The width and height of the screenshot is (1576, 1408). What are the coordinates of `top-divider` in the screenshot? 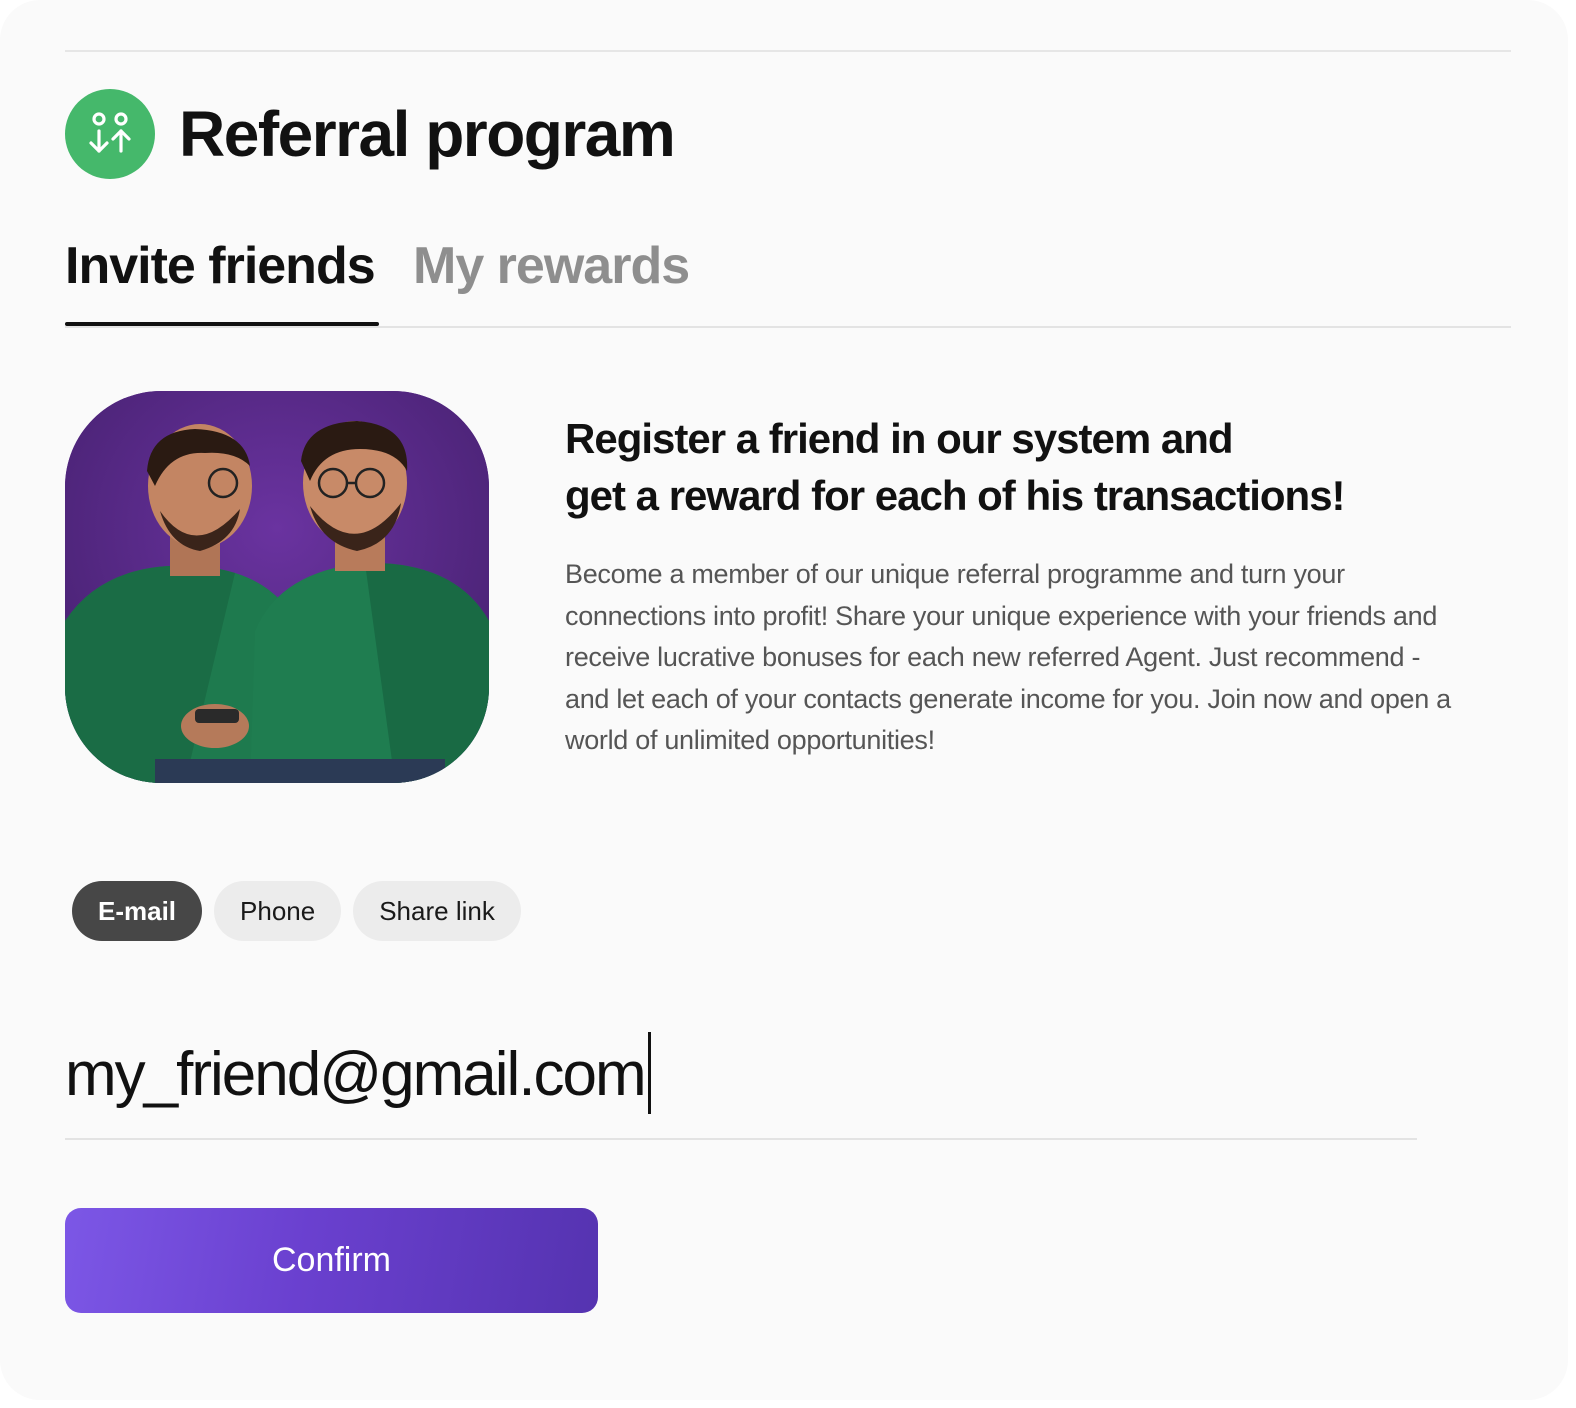 It's located at (788, 51).